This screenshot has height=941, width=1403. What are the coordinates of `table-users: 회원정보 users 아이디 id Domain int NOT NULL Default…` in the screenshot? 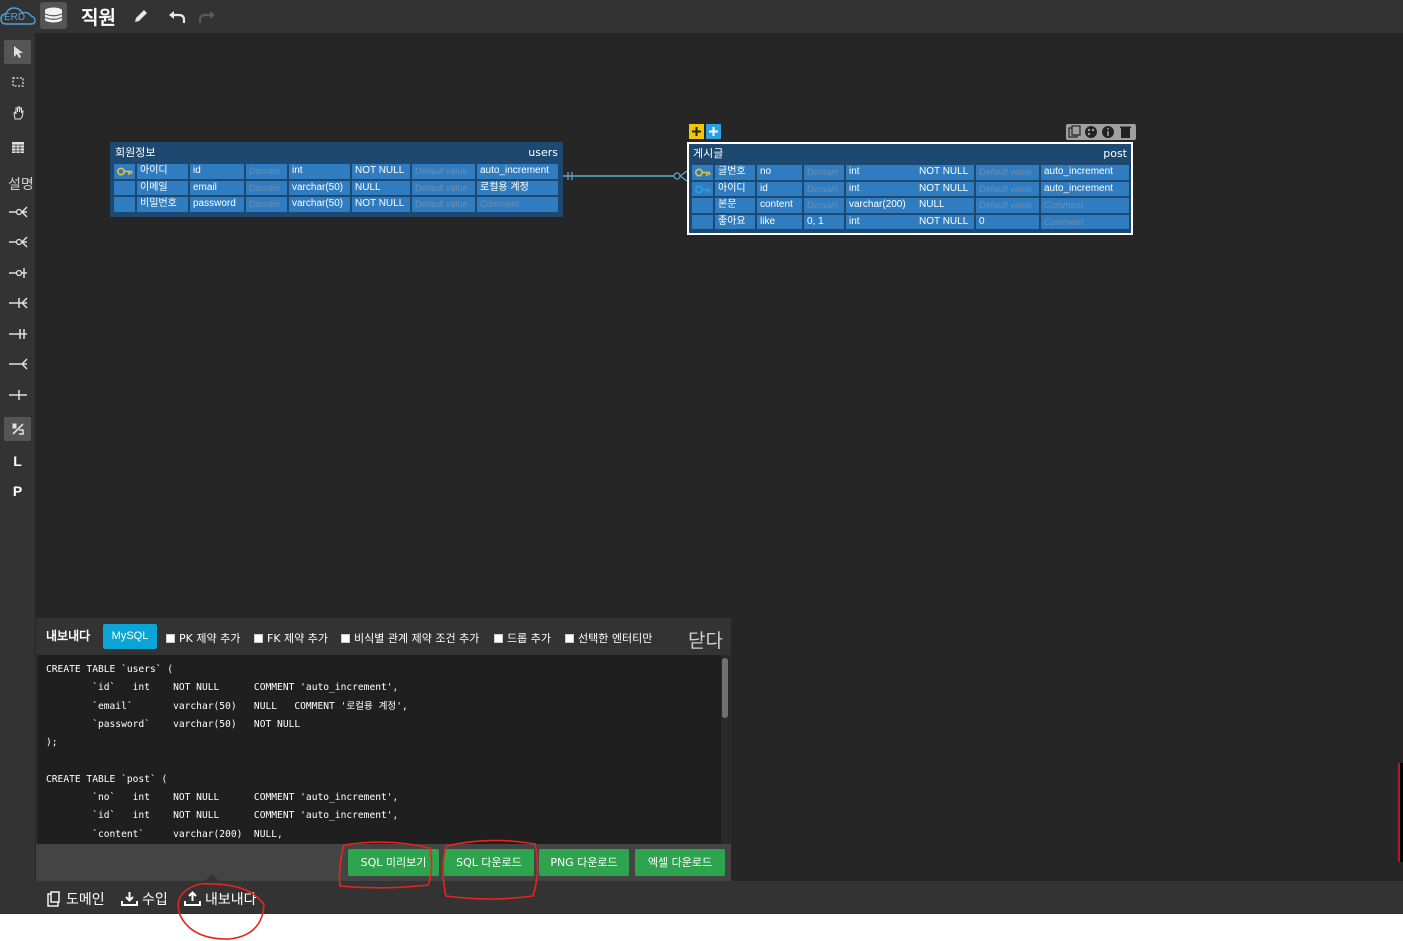 It's located at (336, 179).